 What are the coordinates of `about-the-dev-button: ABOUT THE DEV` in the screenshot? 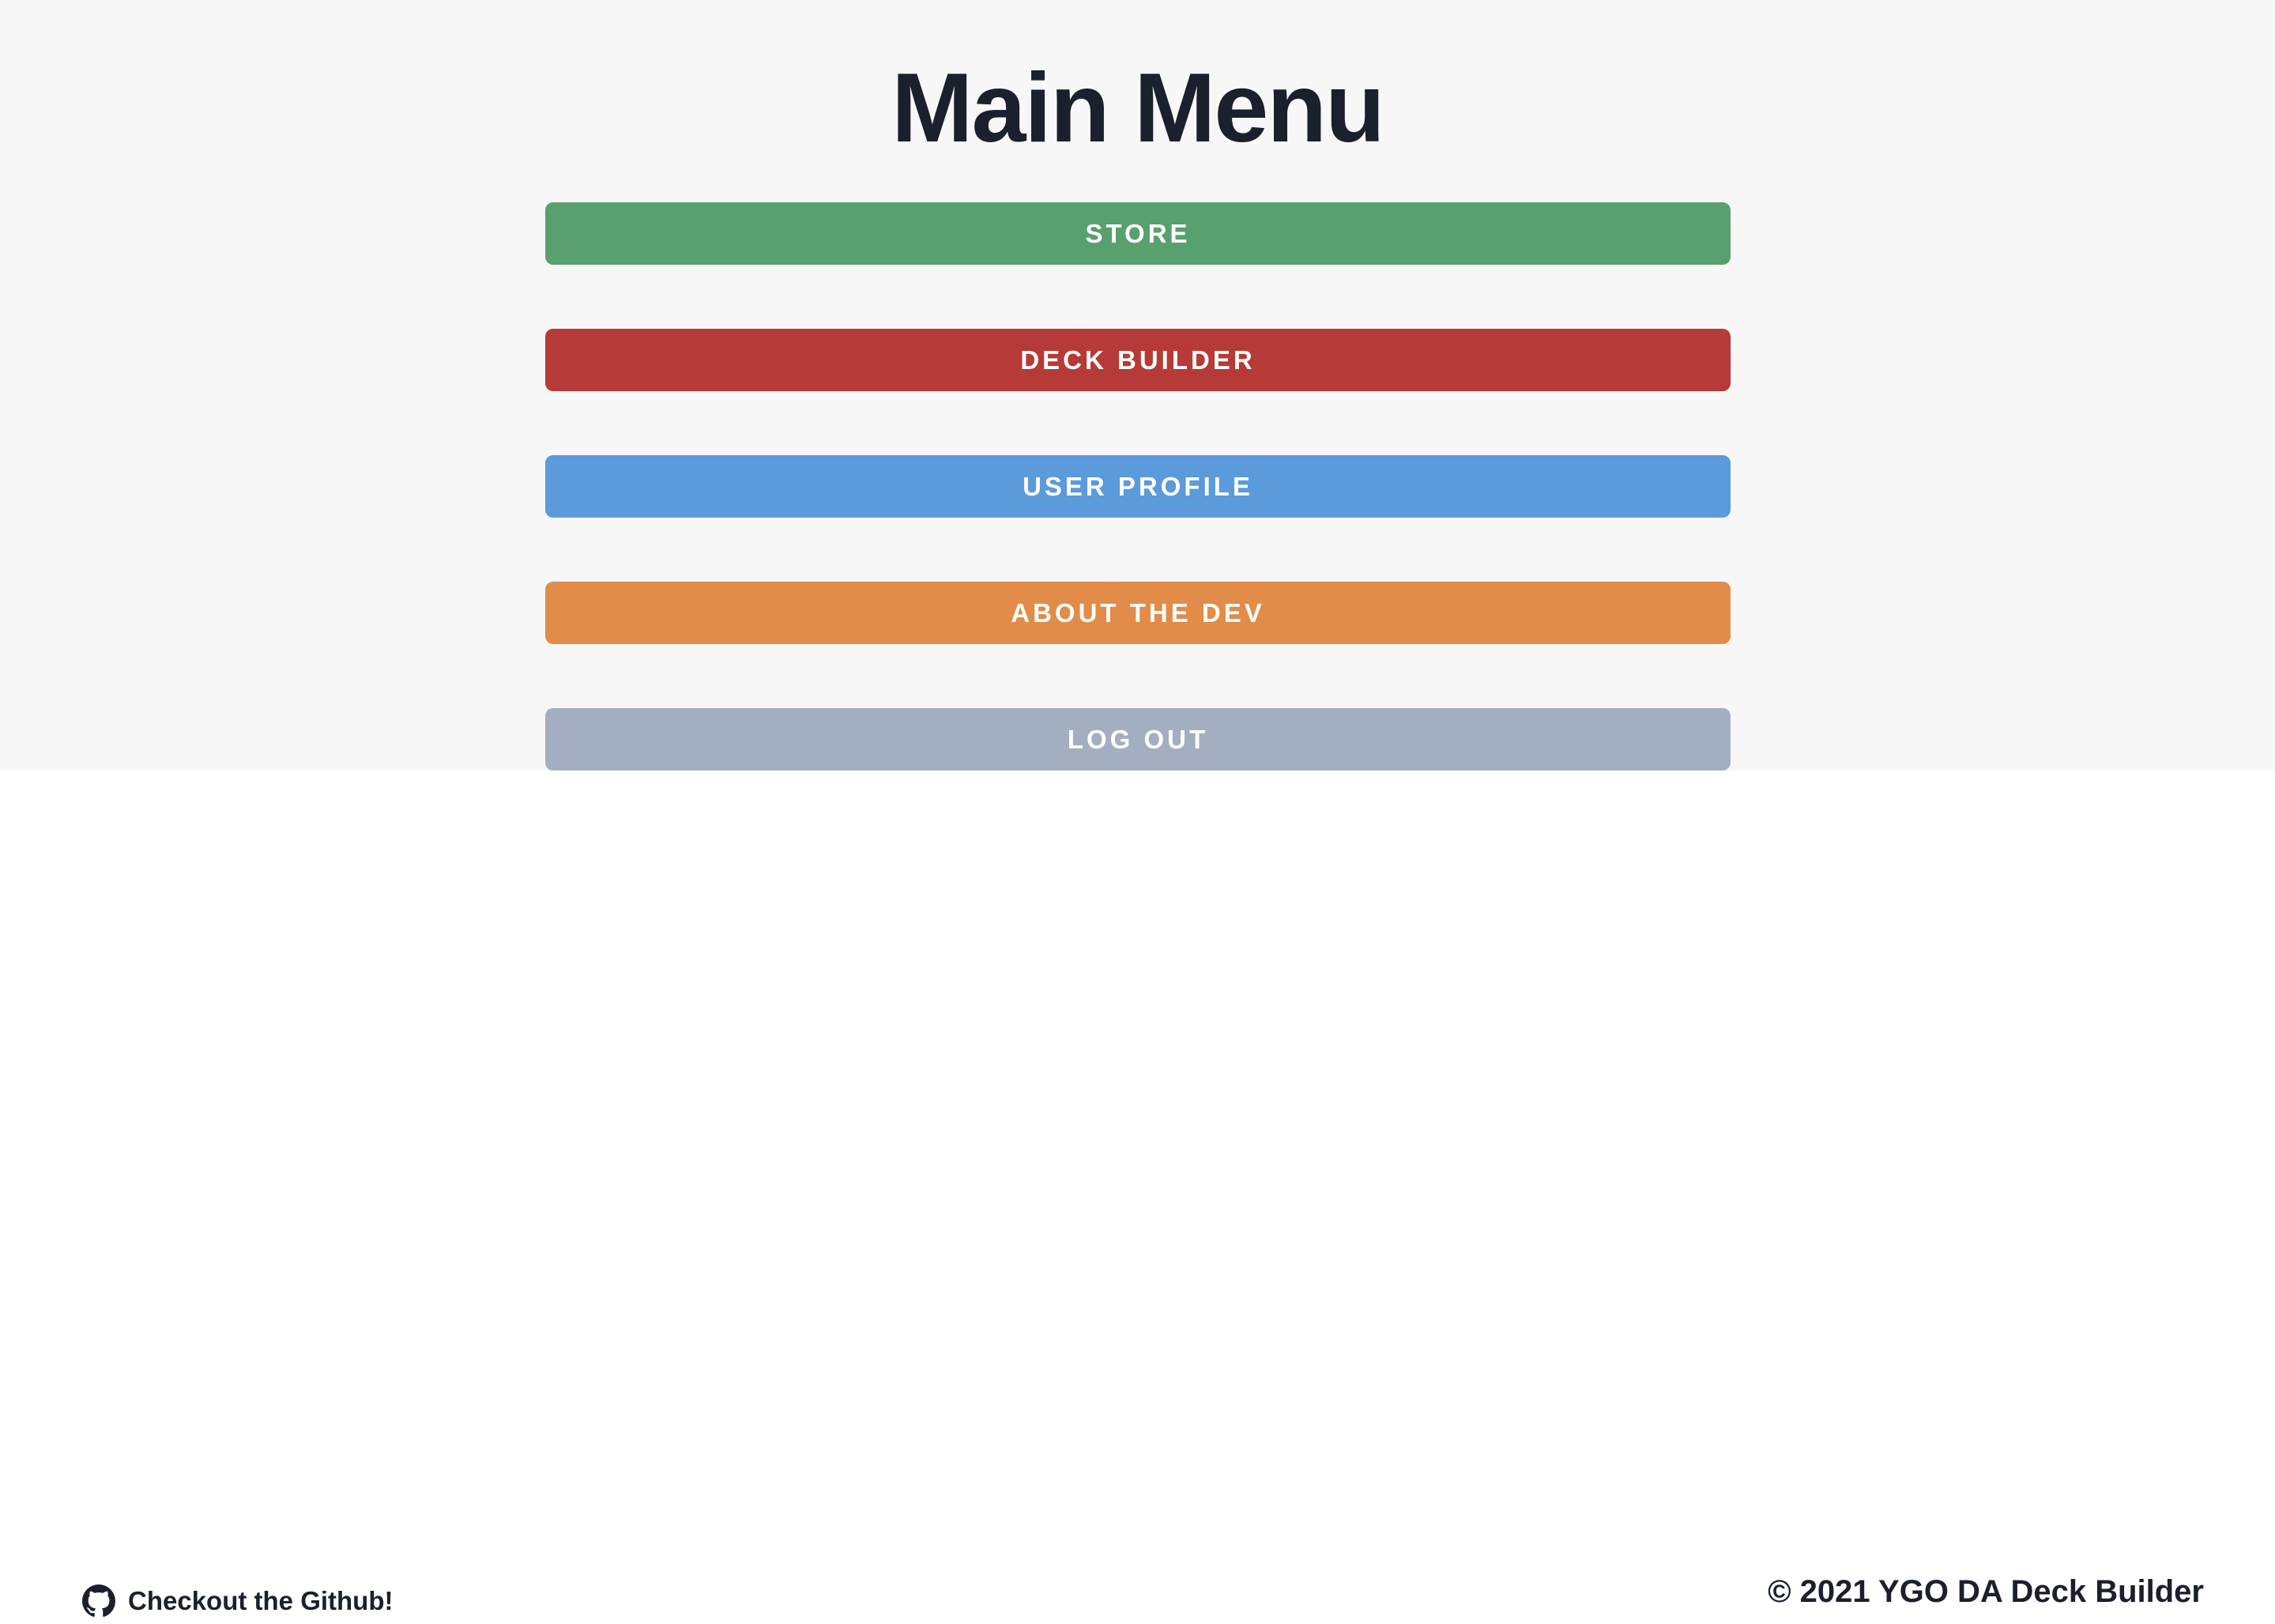 It's located at (1138, 613).